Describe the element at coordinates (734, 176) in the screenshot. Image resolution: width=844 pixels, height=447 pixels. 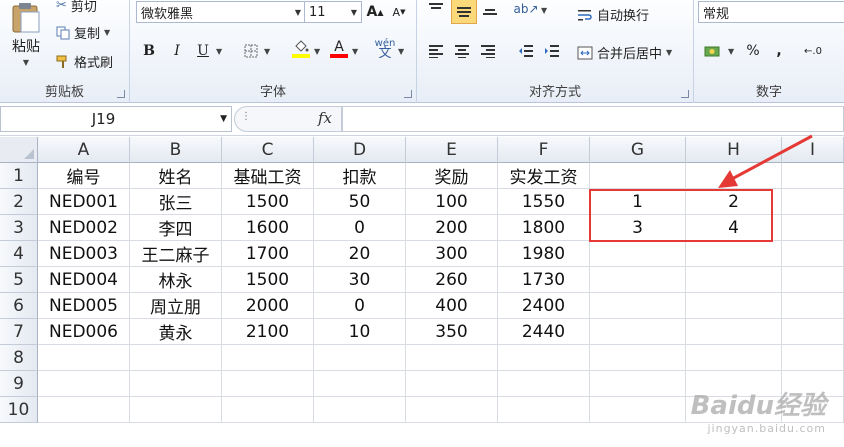
I see `cell-h1` at that location.